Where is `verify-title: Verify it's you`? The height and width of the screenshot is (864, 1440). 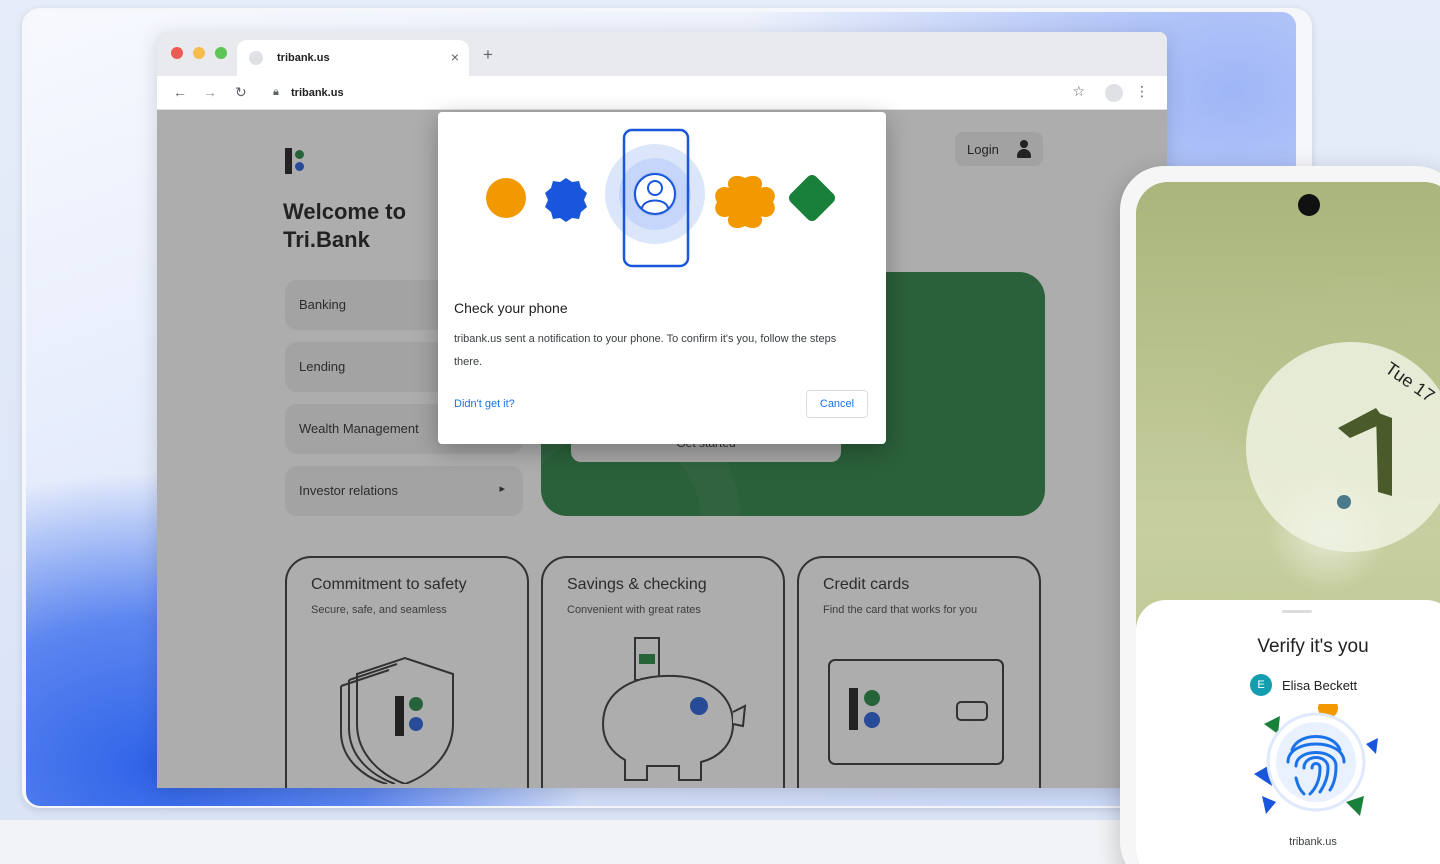 verify-title: Verify it's you is located at coordinates (1313, 646).